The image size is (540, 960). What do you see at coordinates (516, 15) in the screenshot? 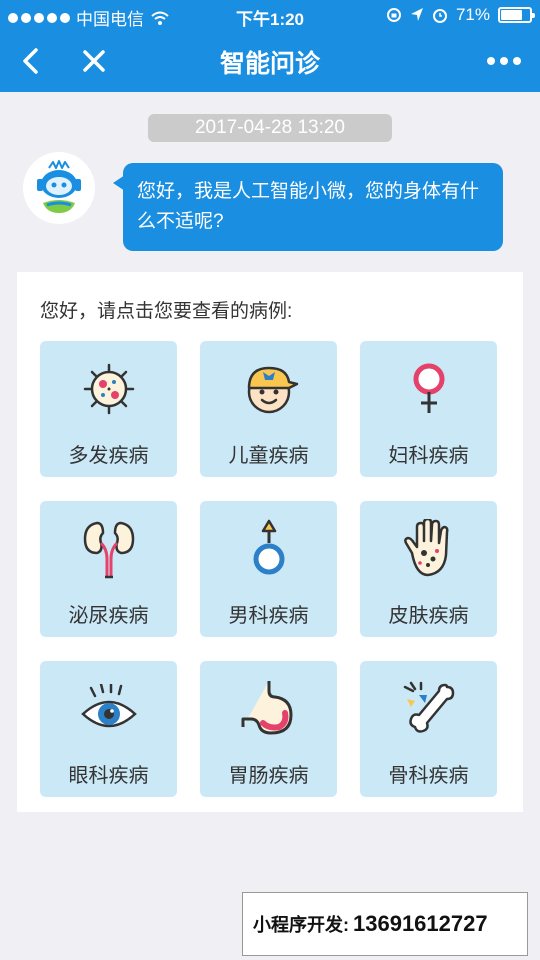
I see `battery-icon` at bounding box center [516, 15].